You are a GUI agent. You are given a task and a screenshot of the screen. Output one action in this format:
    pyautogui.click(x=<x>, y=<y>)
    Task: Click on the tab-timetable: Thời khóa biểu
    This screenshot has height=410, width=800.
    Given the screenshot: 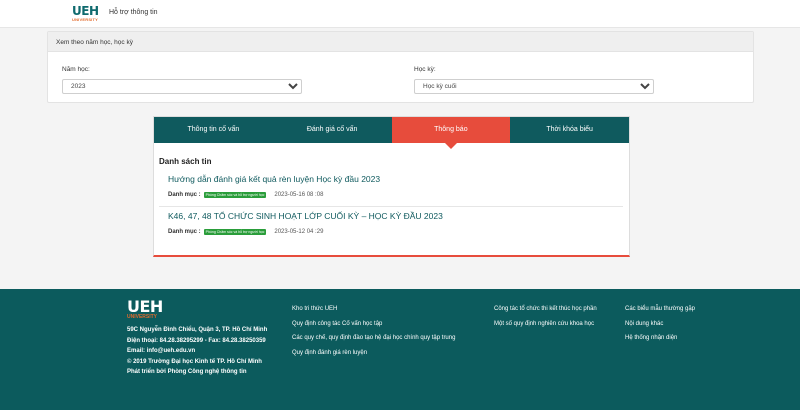 What is the action you would take?
    pyautogui.click(x=569, y=130)
    